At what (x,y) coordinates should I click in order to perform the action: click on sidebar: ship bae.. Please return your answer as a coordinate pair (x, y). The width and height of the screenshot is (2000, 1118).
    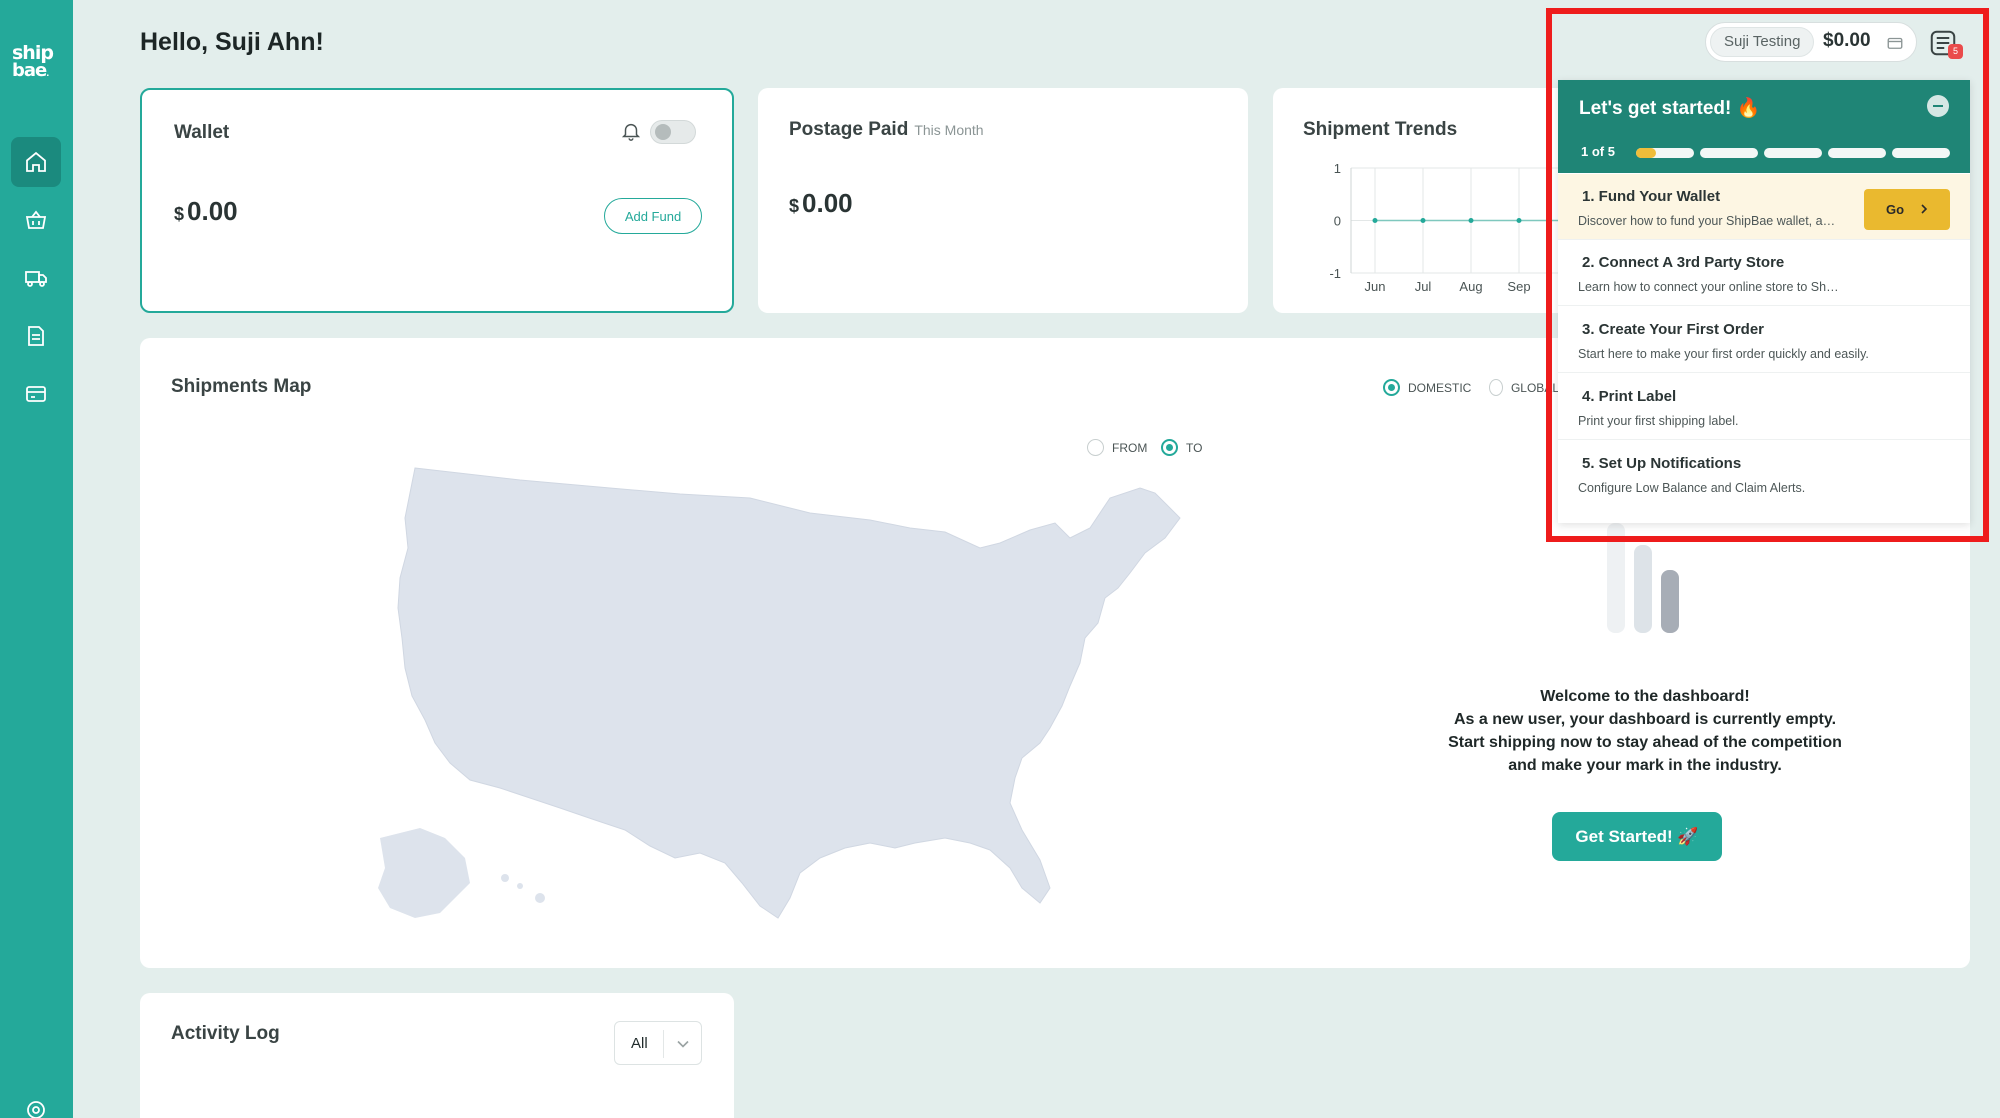
    Looking at the image, I should click on (36, 559).